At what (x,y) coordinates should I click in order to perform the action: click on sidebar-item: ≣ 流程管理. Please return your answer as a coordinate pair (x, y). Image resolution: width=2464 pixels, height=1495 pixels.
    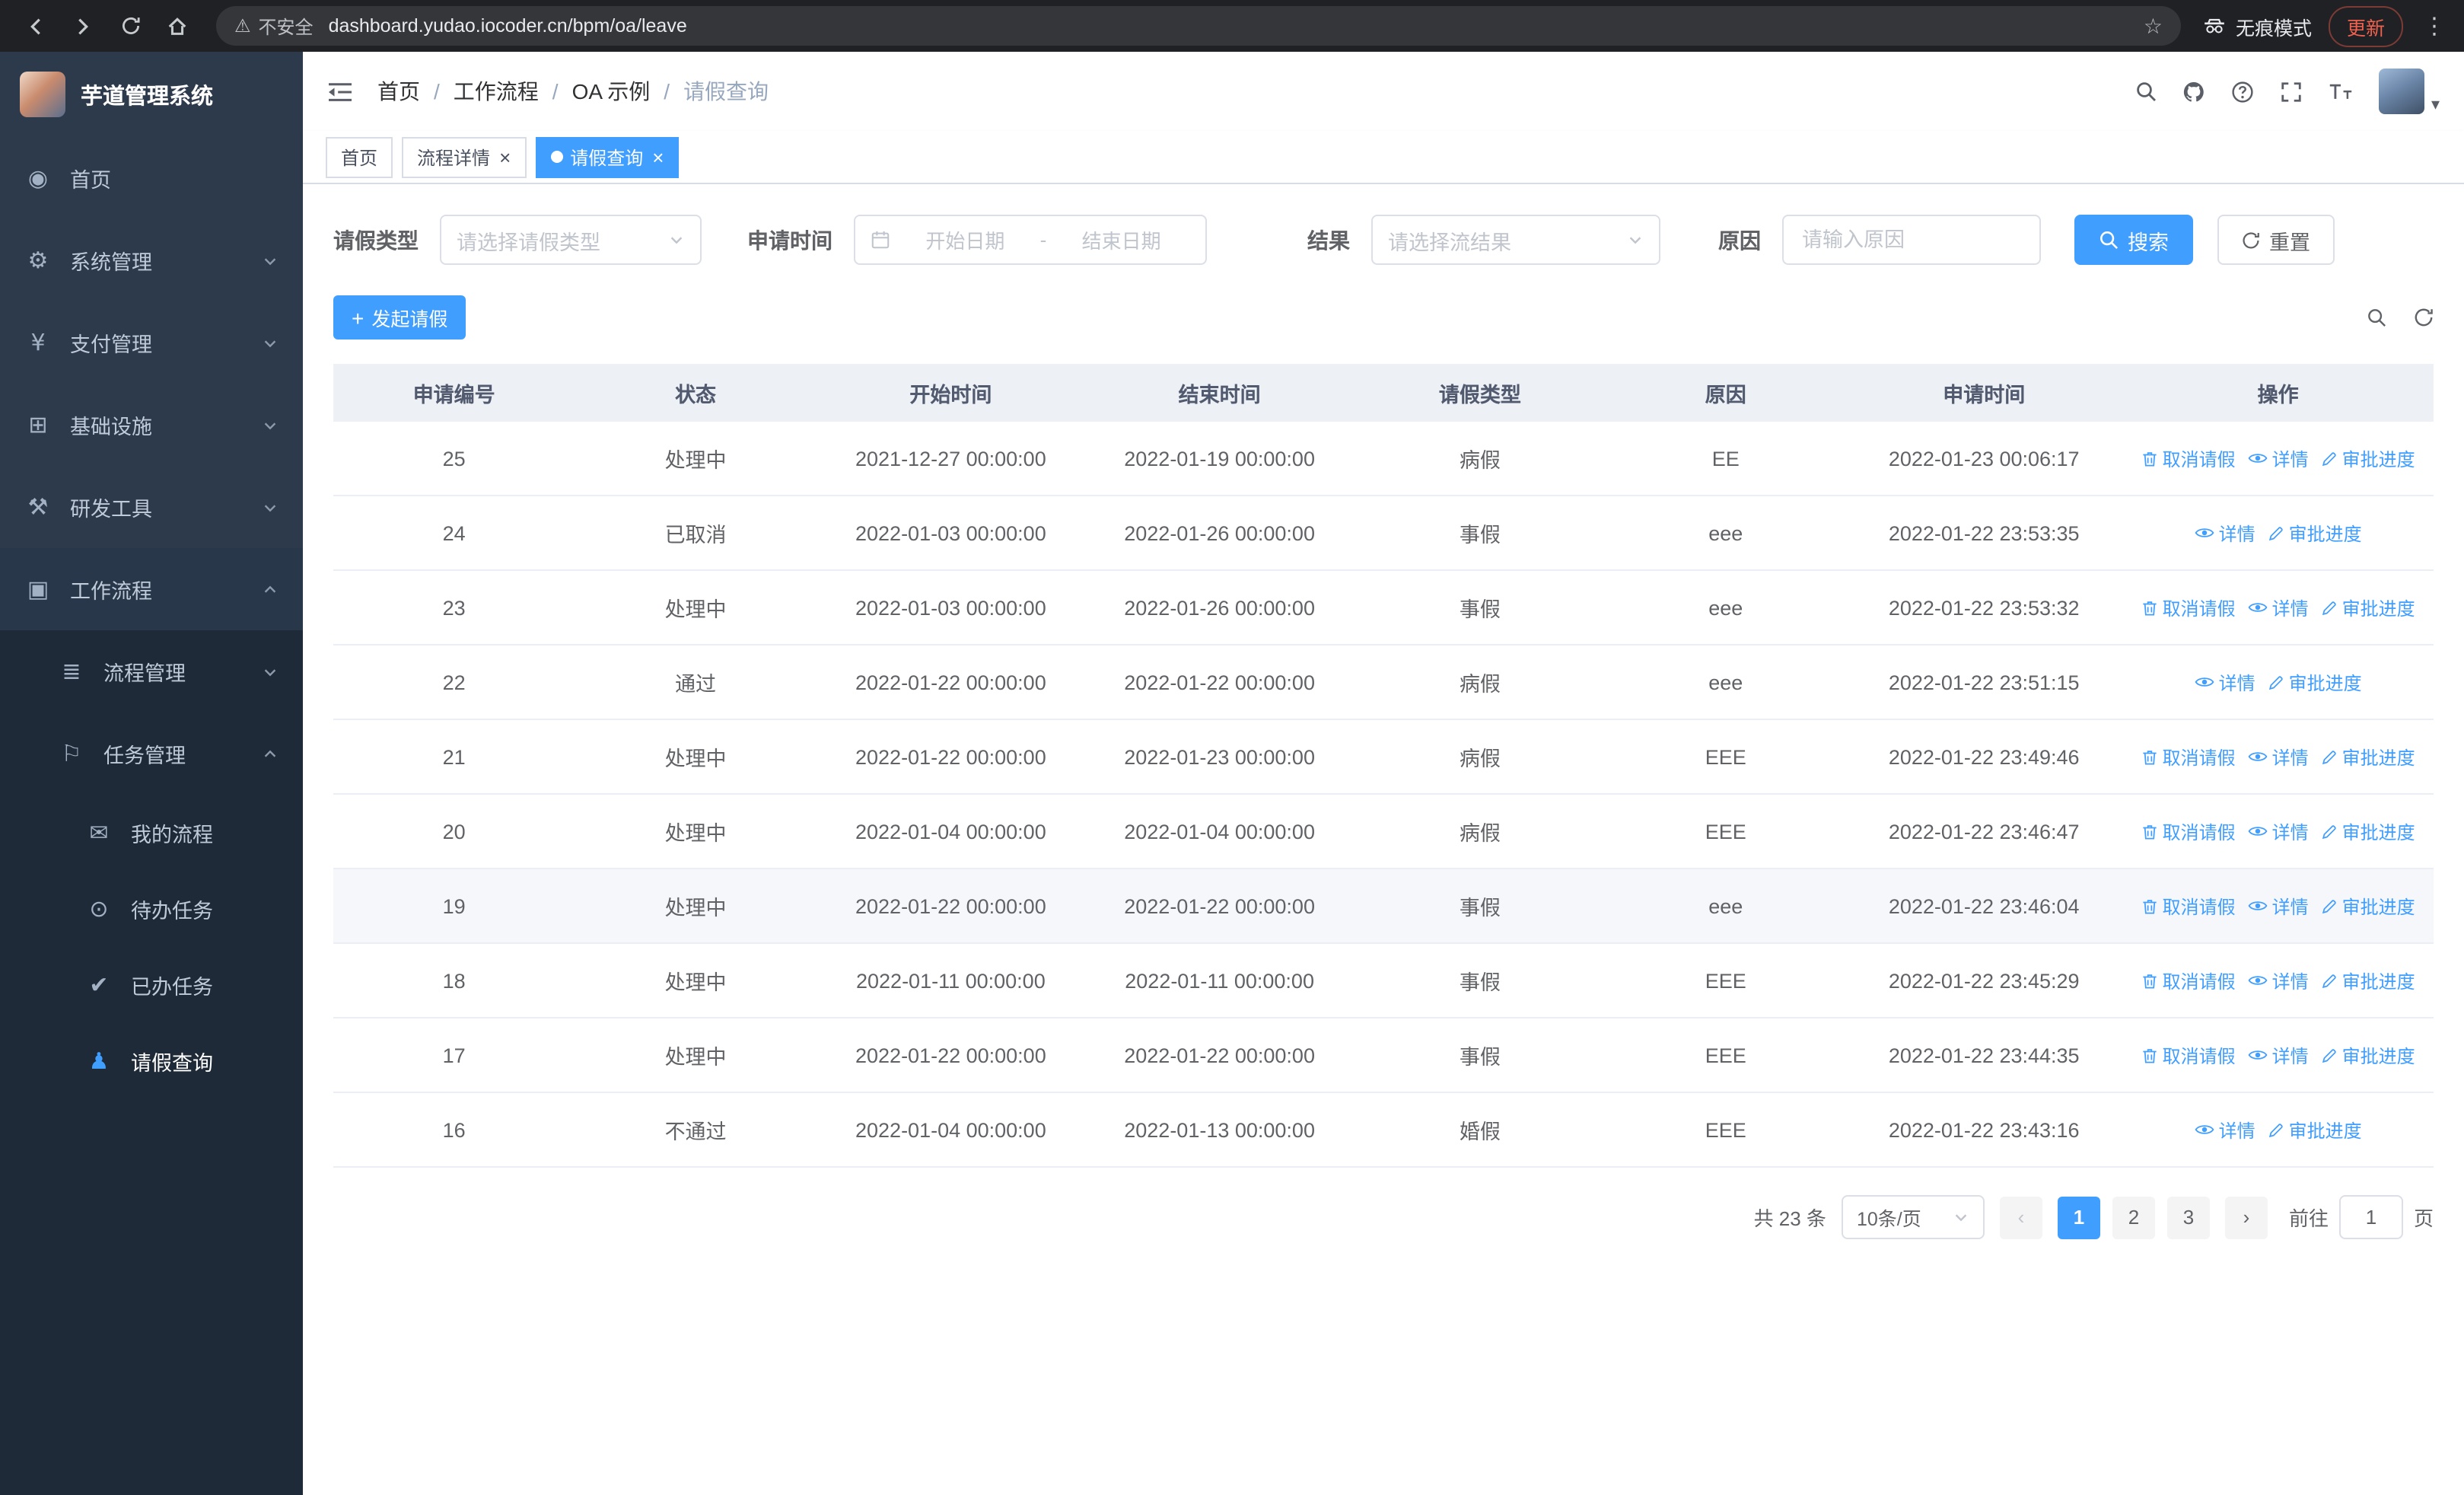
    Looking at the image, I should click on (151, 671).